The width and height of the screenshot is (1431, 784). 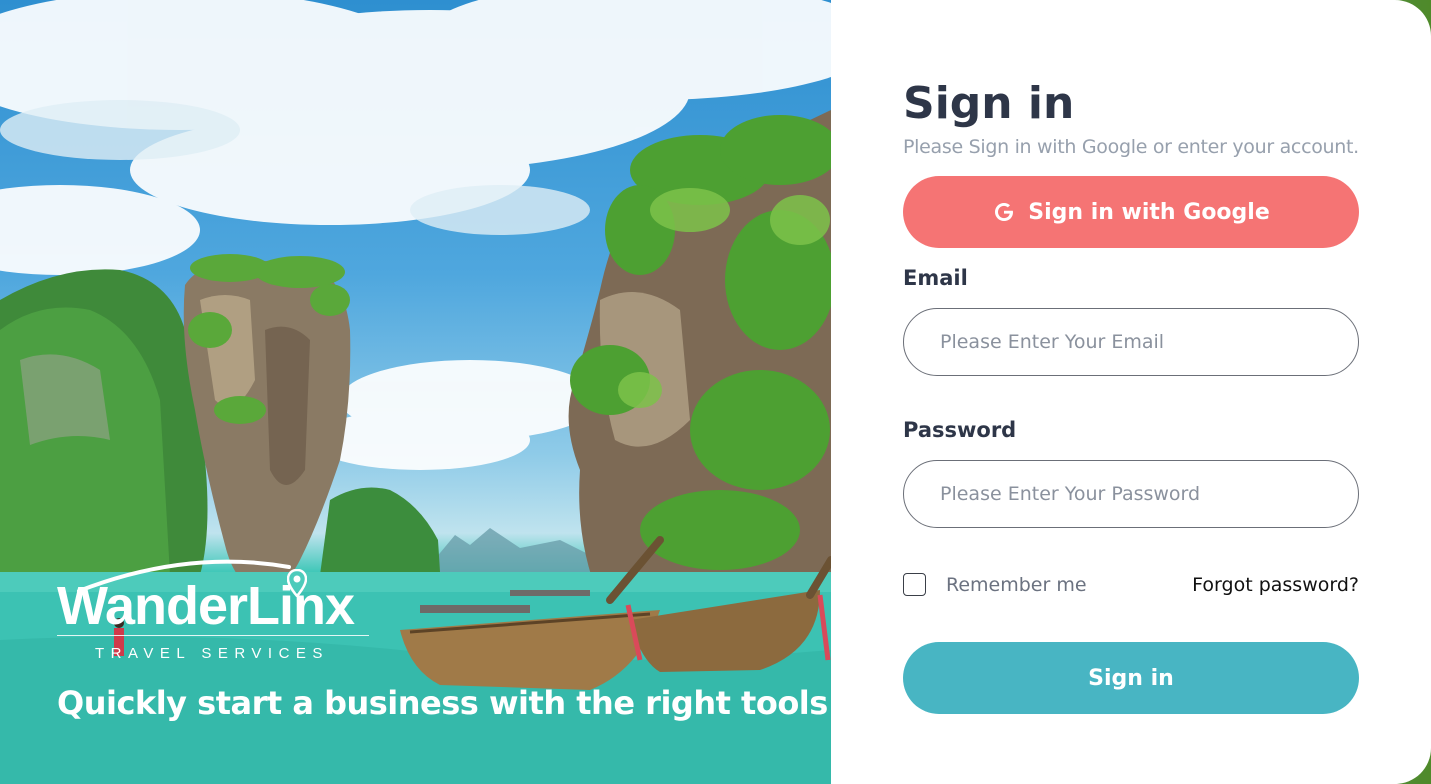 What do you see at coordinates (960, 430) in the screenshot?
I see `password-label: Password` at bounding box center [960, 430].